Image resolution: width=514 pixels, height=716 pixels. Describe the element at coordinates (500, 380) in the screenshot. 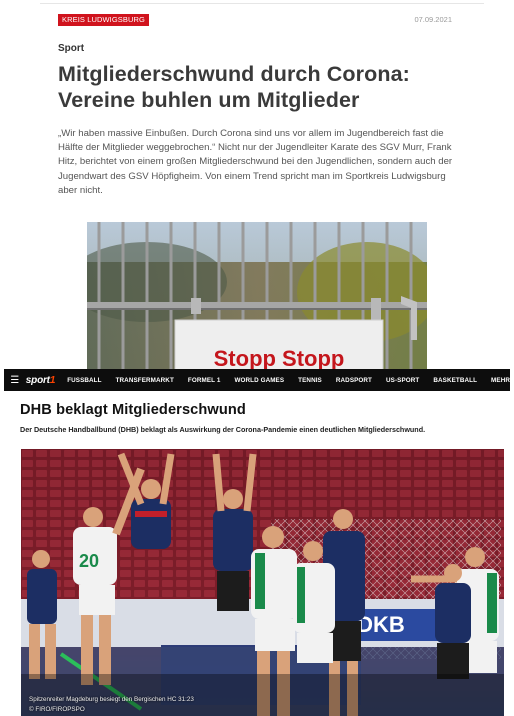

I see `nav-item-mehr: MEHR` at that location.